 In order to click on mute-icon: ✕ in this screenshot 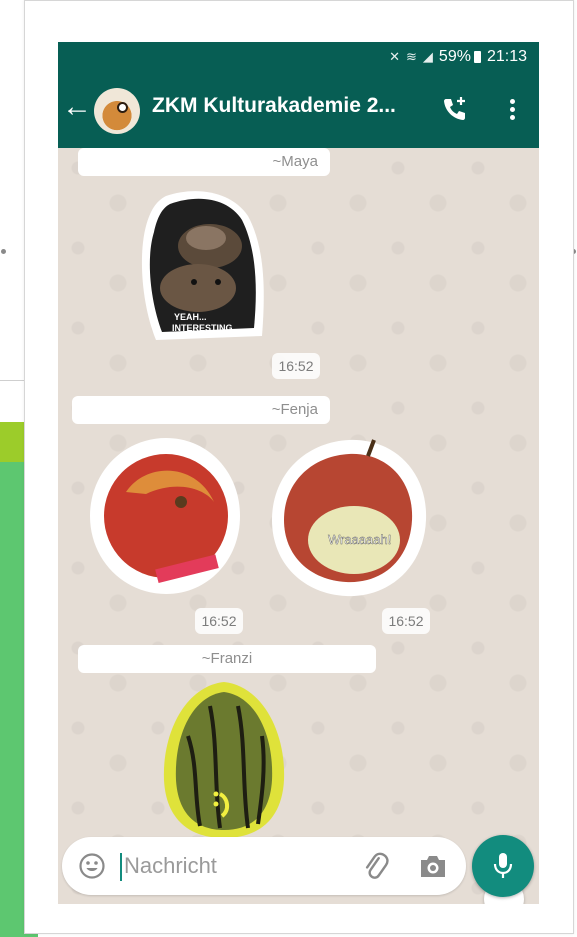, I will do `click(395, 56)`.